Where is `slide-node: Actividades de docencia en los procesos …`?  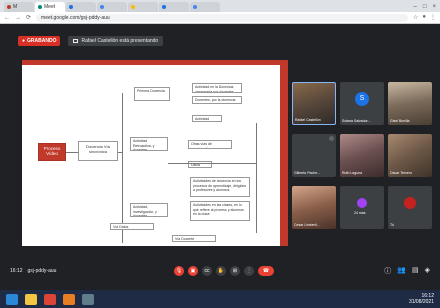
slide-node: Actividades de docencia en los procesos … is located at coordinates (220, 187).